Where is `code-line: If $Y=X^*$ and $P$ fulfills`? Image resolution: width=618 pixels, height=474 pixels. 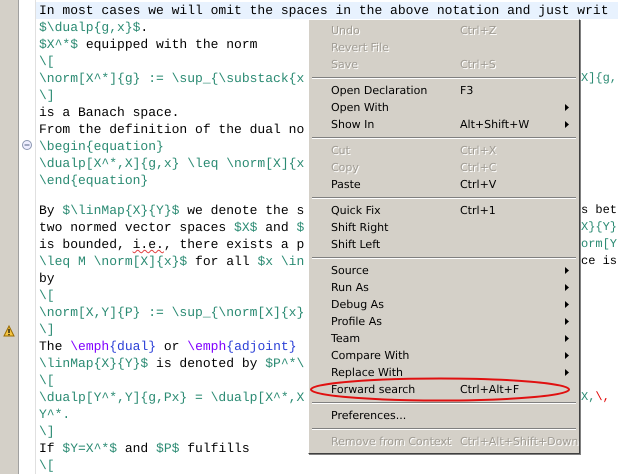
code-line: If $Y=X^*$ and $P$ fulfills is located at coordinates (144, 448).